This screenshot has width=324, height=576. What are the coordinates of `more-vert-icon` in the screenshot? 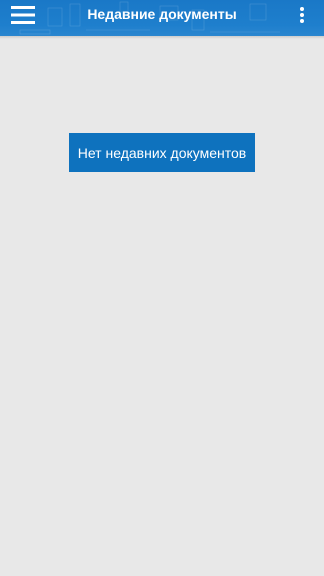 It's located at (302, 15).